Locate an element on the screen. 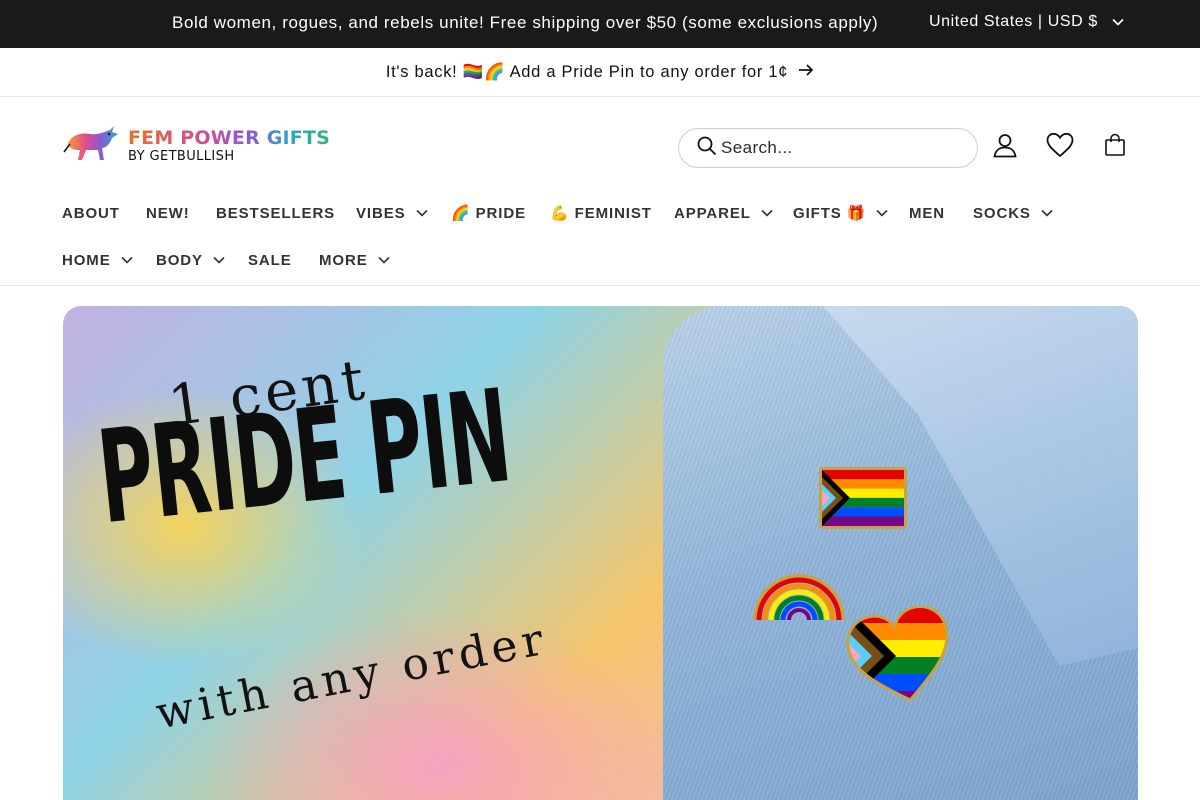 The width and height of the screenshot is (1200, 800). nav-item-label: BESTSELLERS is located at coordinates (276, 213).